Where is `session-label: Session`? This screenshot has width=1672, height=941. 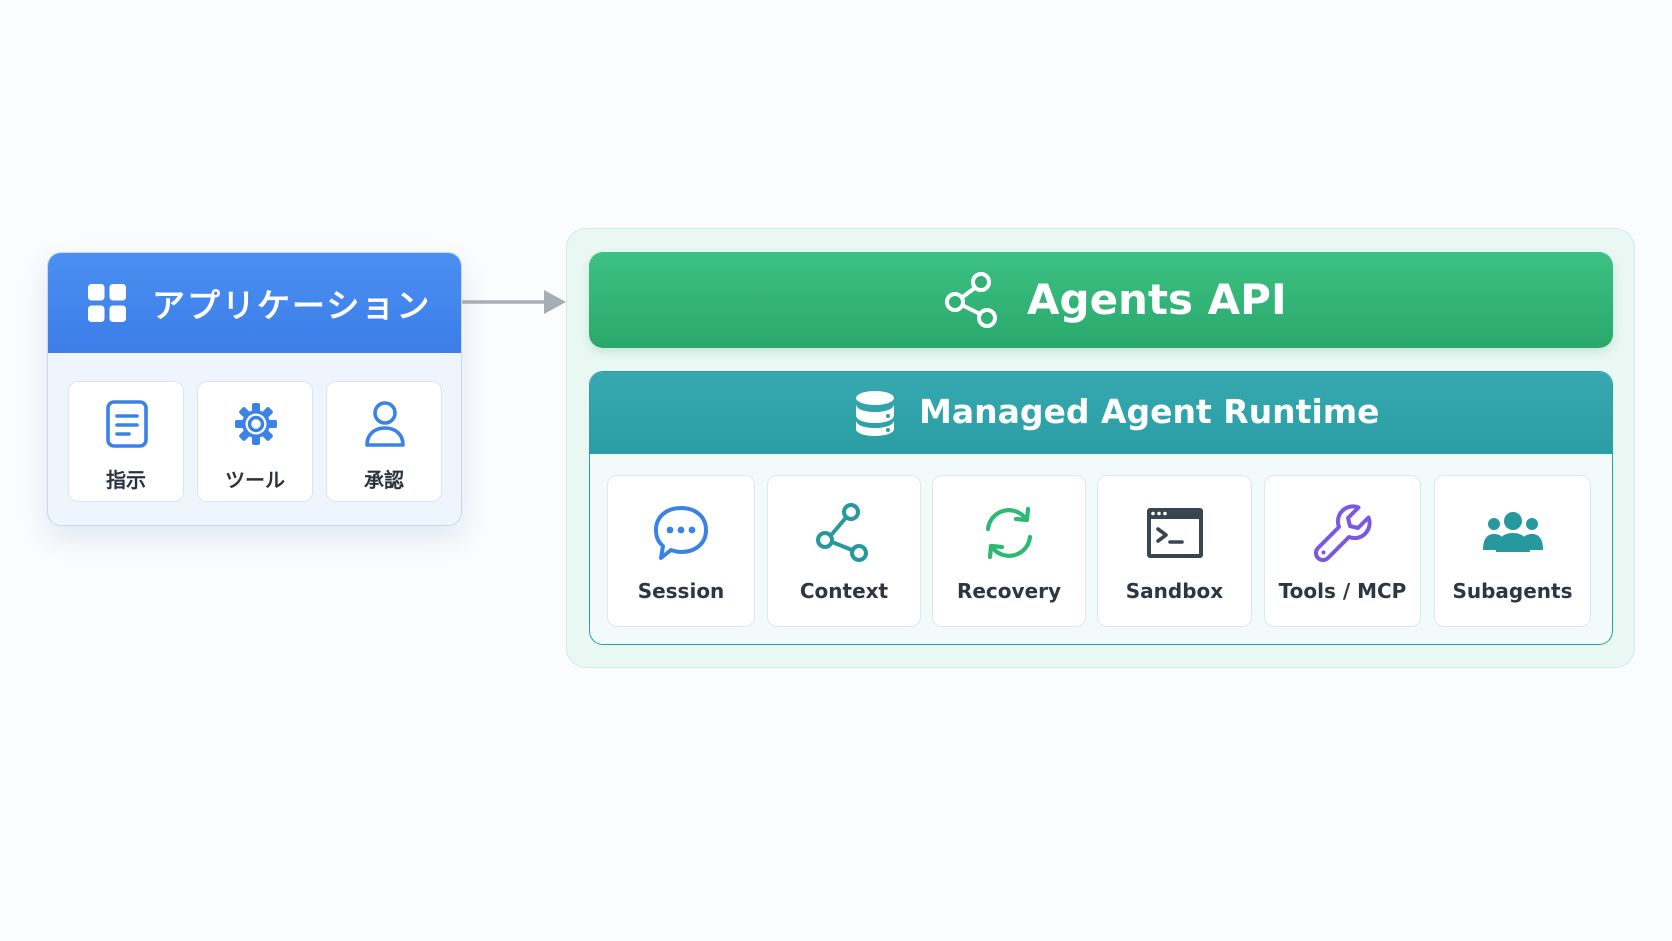
session-label: Session is located at coordinates (681, 591).